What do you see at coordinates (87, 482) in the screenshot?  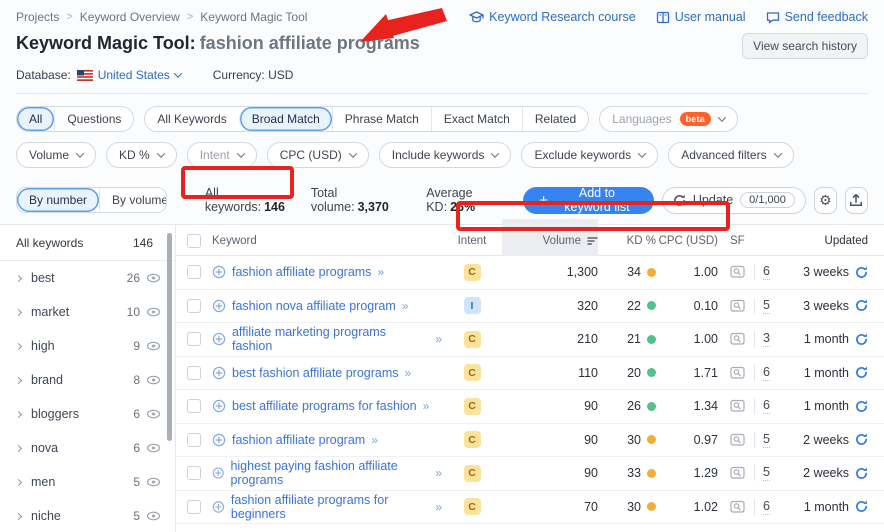 I see `sidebar-group-men: men 5` at bounding box center [87, 482].